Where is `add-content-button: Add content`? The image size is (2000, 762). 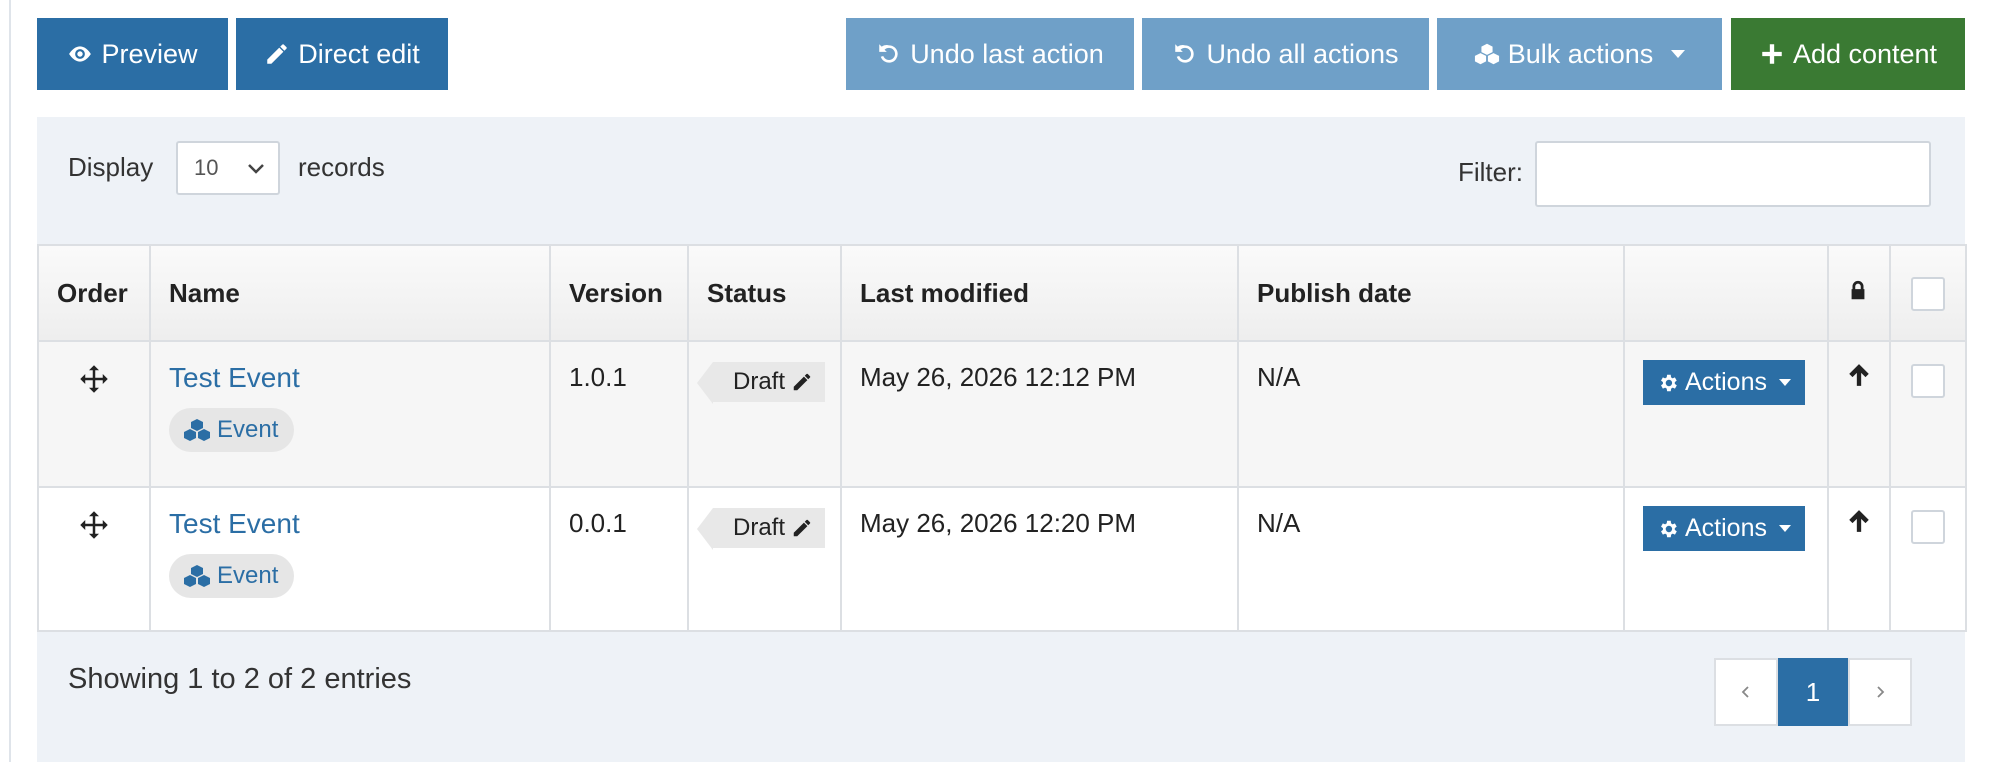
add-content-button: Add content is located at coordinates (1848, 54).